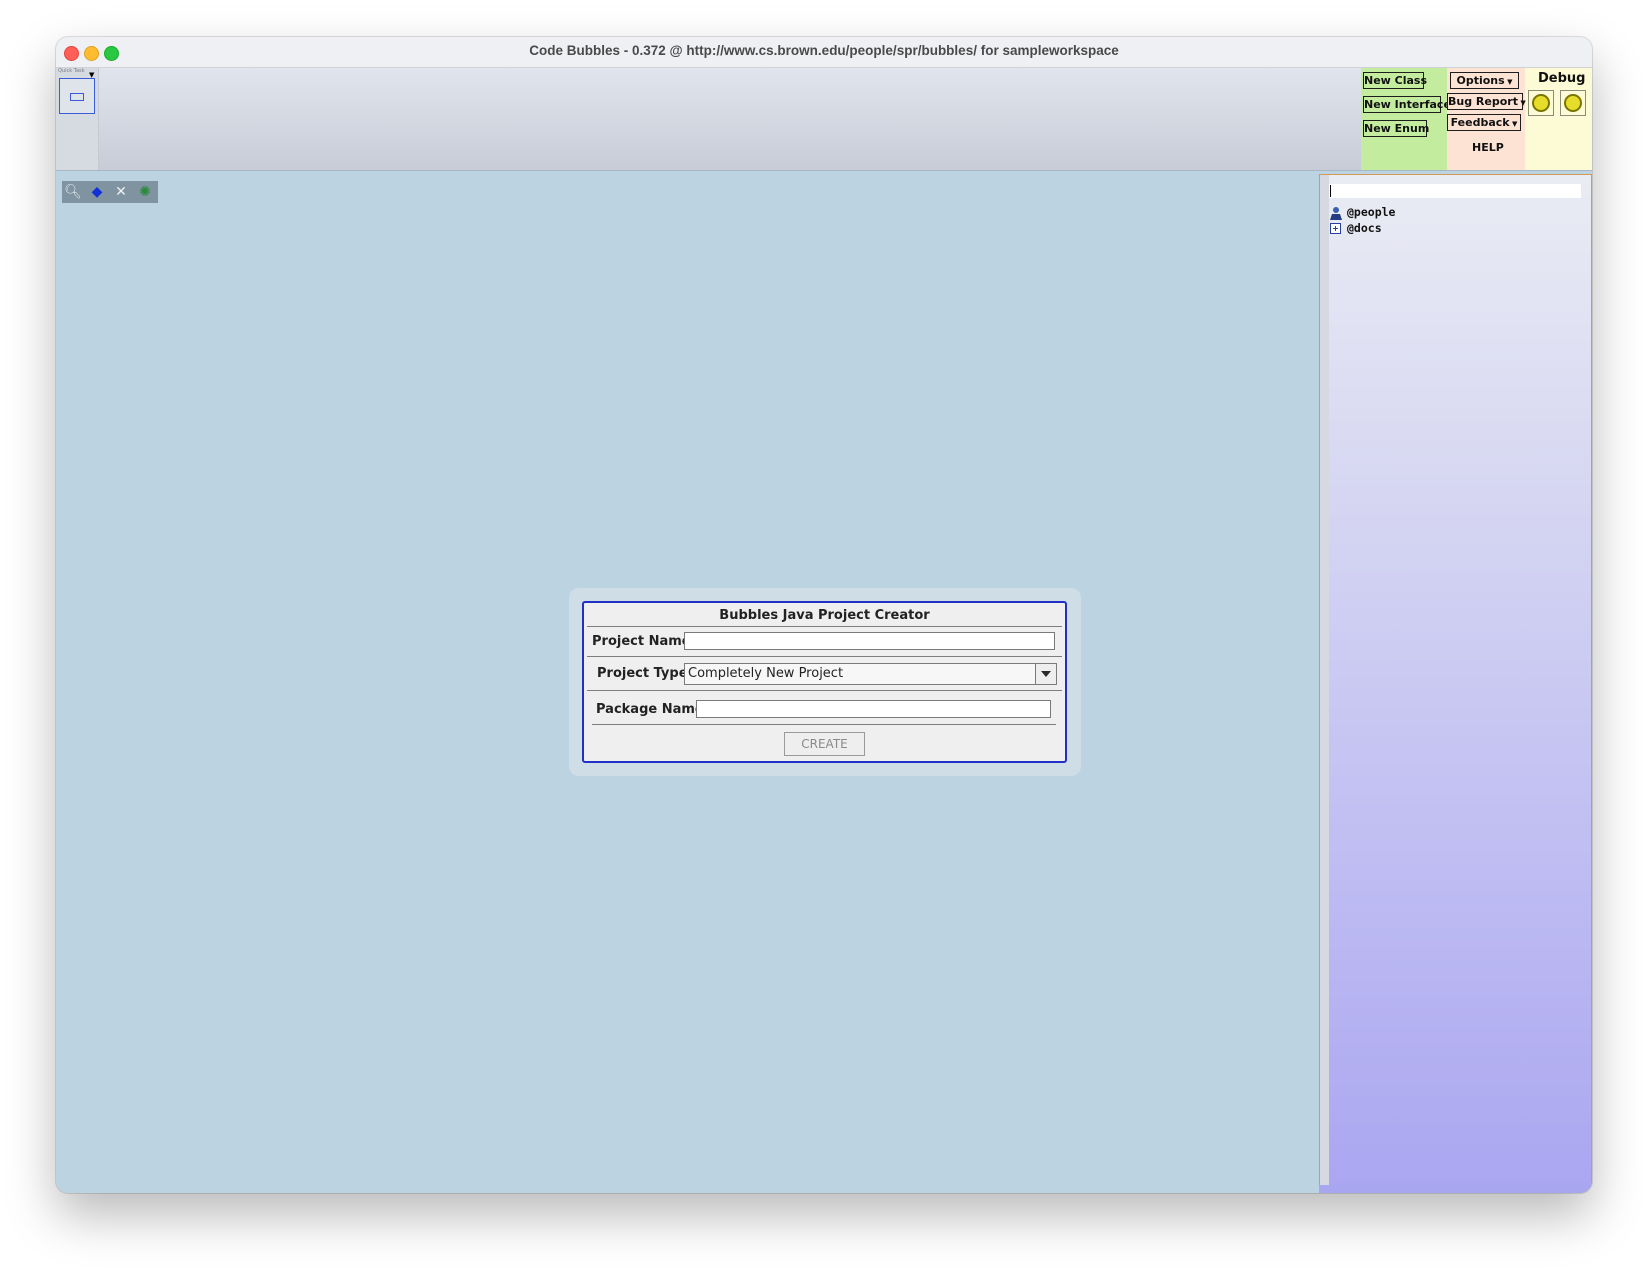 The width and height of the screenshot is (1648, 1268). What do you see at coordinates (869, 641) in the screenshot?
I see `project-name-input` at bounding box center [869, 641].